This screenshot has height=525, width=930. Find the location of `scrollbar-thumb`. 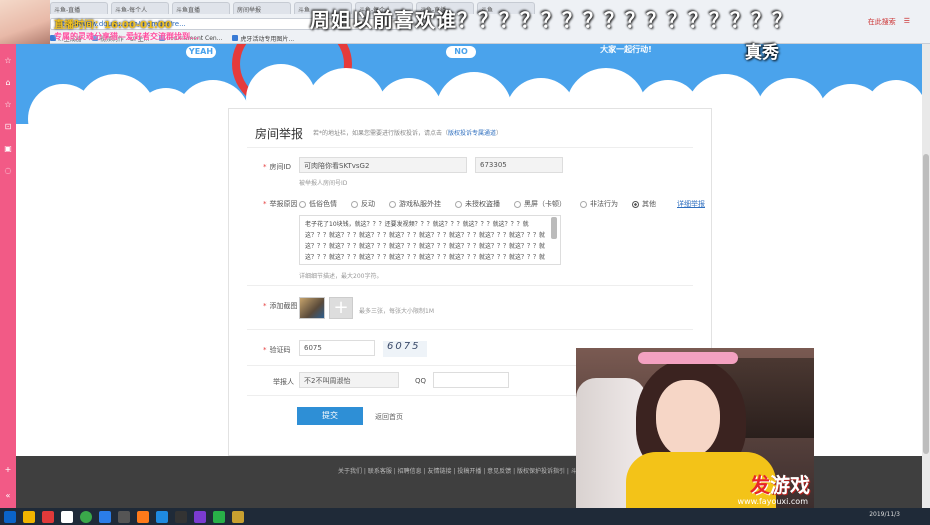

scrollbar-thumb is located at coordinates (926, 304).